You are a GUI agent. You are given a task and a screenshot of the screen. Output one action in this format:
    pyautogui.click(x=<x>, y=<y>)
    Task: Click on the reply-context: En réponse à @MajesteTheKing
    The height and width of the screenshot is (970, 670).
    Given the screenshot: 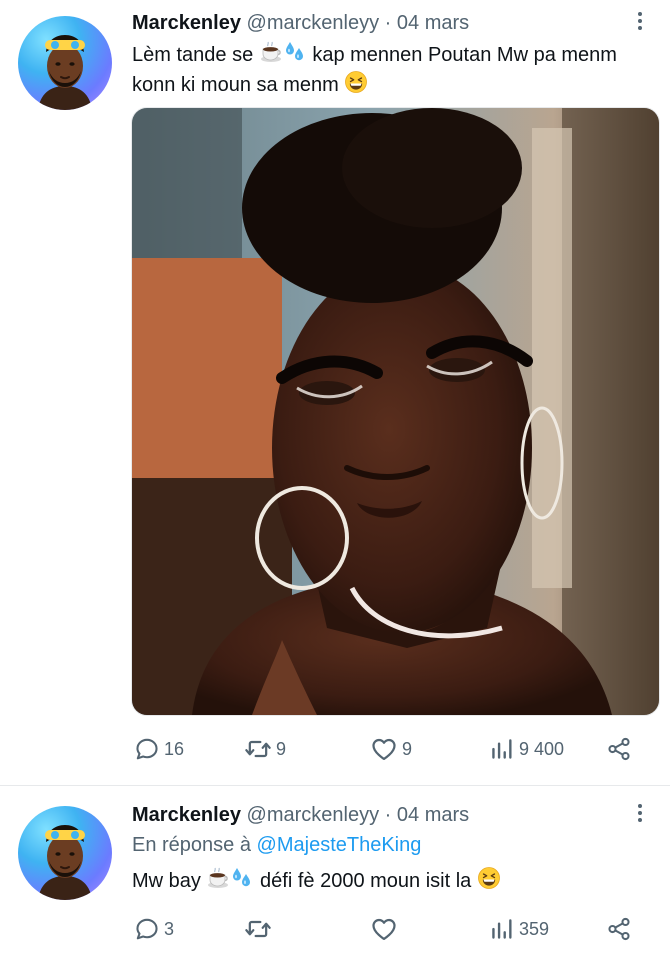 What is the action you would take?
    pyautogui.click(x=276, y=845)
    